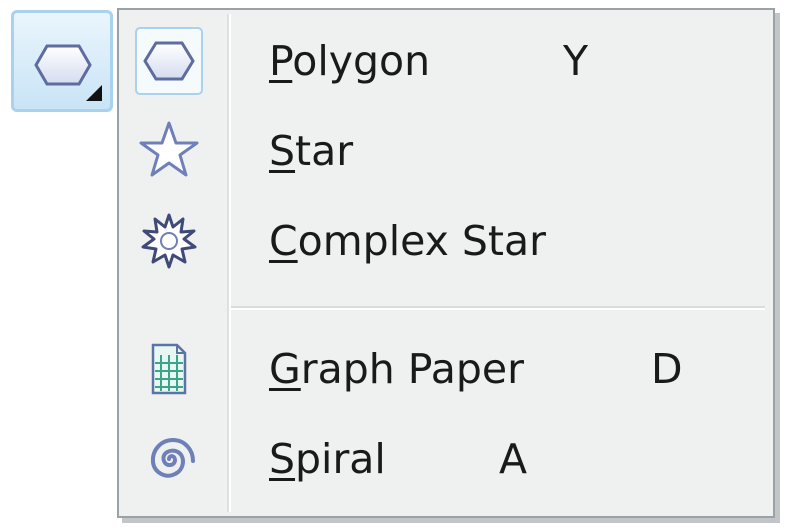 The height and width of the screenshot is (527, 793). I want to click on star-icon, so click(169, 151).